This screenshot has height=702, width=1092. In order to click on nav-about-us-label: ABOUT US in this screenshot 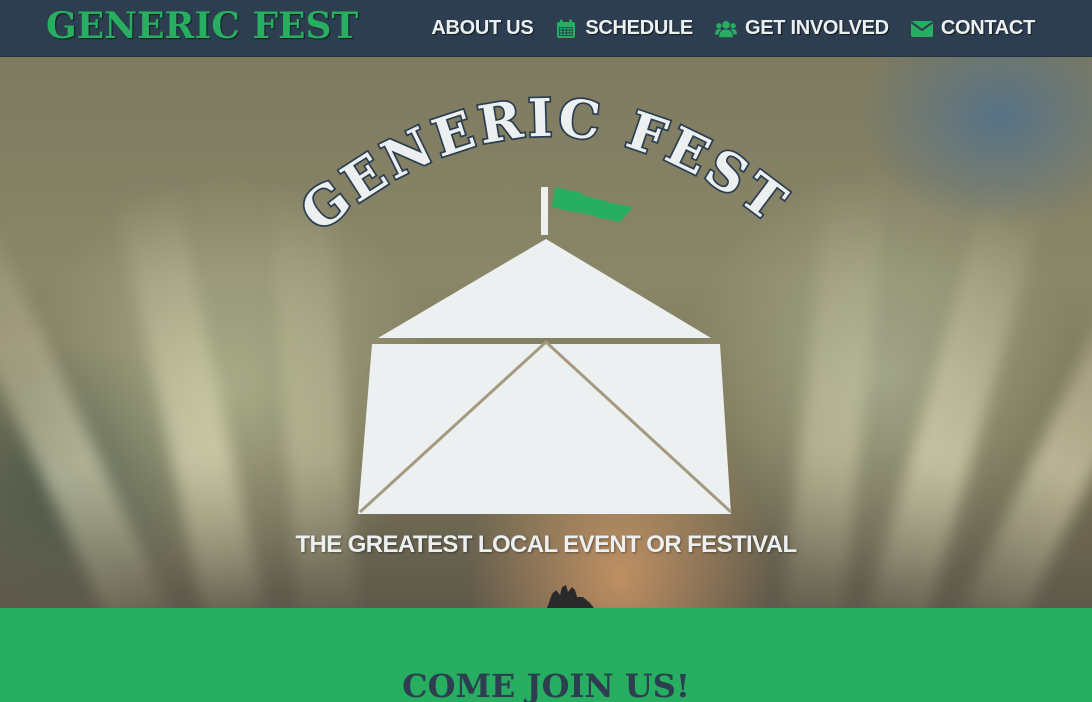, I will do `click(482, 28)`.